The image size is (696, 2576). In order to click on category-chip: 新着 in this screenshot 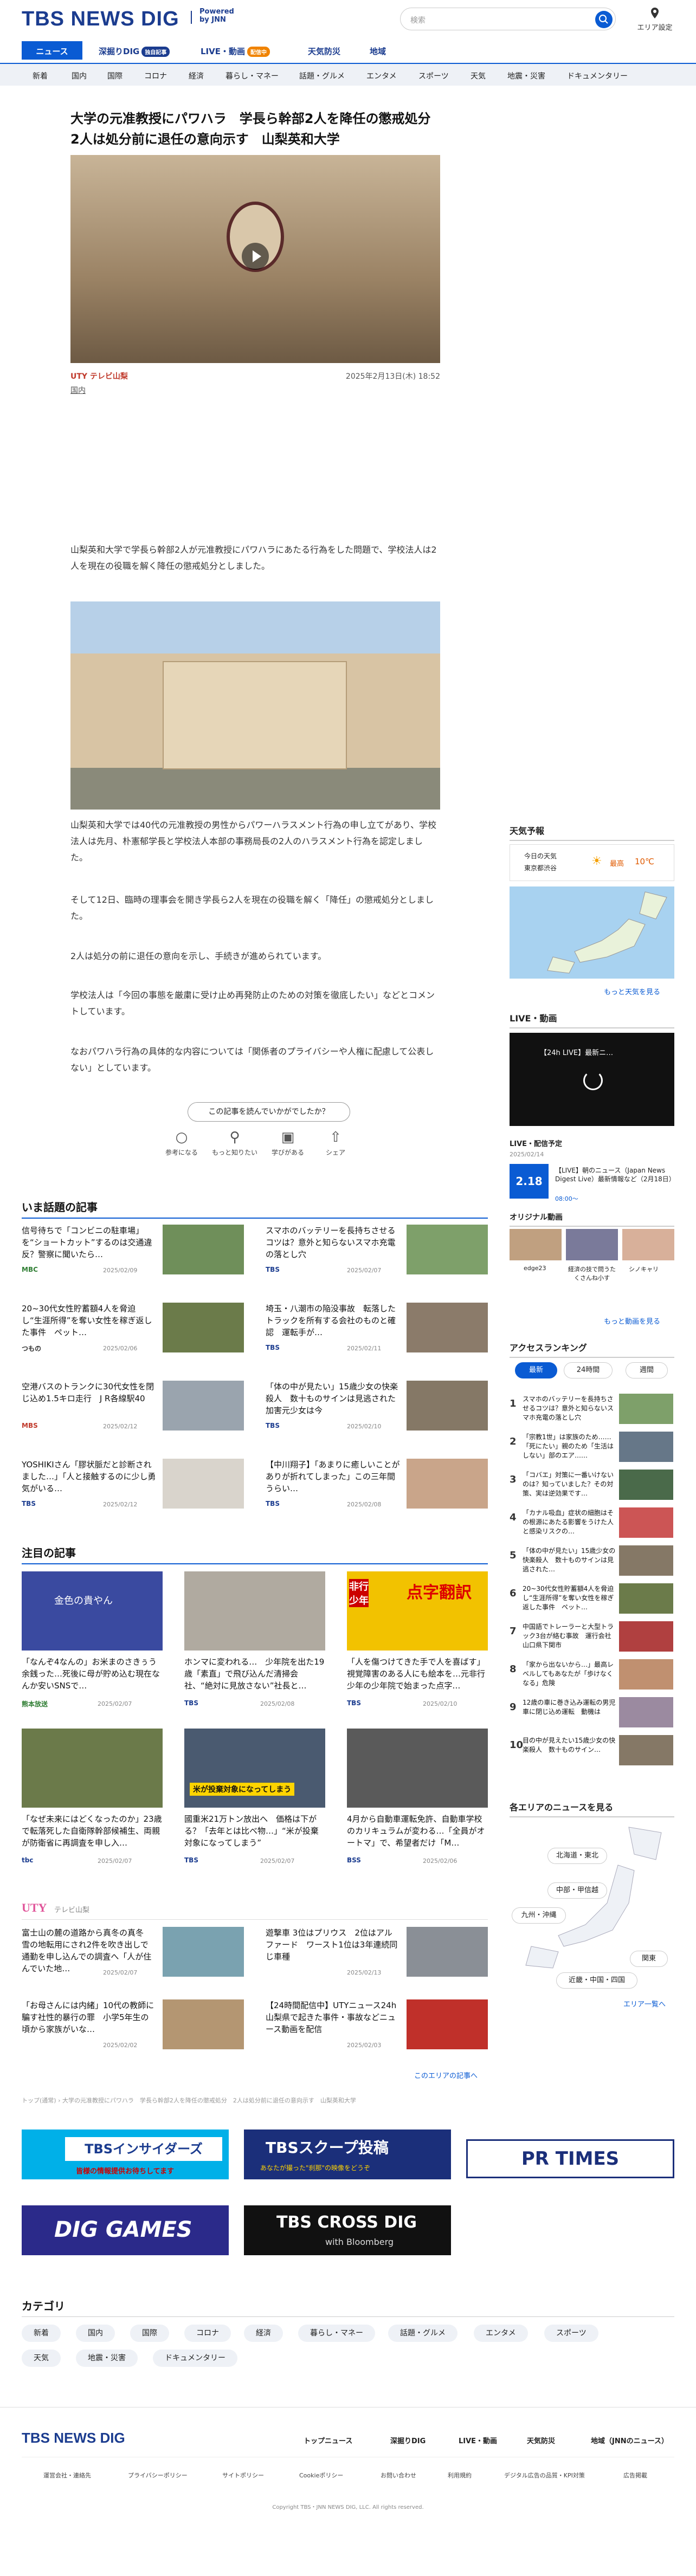, I will do `click(41, 2333)`.